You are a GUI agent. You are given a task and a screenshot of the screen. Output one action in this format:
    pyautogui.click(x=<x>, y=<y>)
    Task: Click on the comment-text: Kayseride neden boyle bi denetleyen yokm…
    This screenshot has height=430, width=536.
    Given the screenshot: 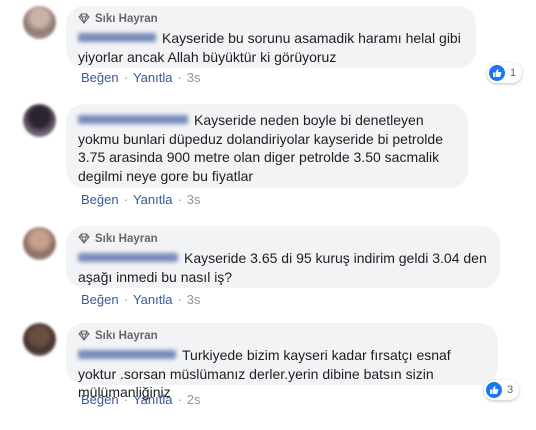 What is the action you would take?
    pyautogui.click(x=267, y=148)
    